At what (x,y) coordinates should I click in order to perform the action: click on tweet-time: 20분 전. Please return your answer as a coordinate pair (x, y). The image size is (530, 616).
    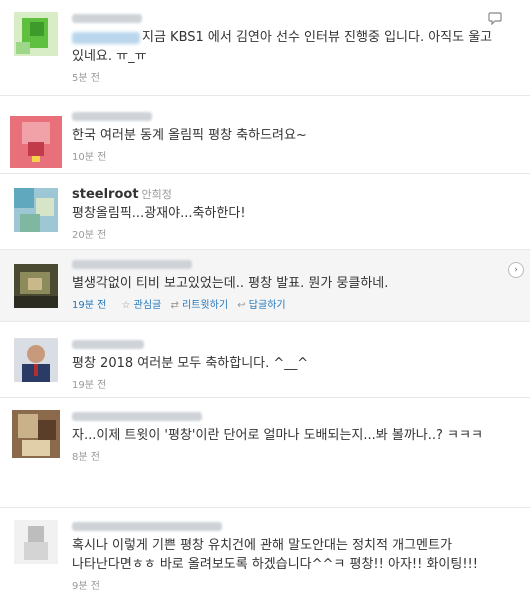
    Looking at the image, I should click on (292, 233).